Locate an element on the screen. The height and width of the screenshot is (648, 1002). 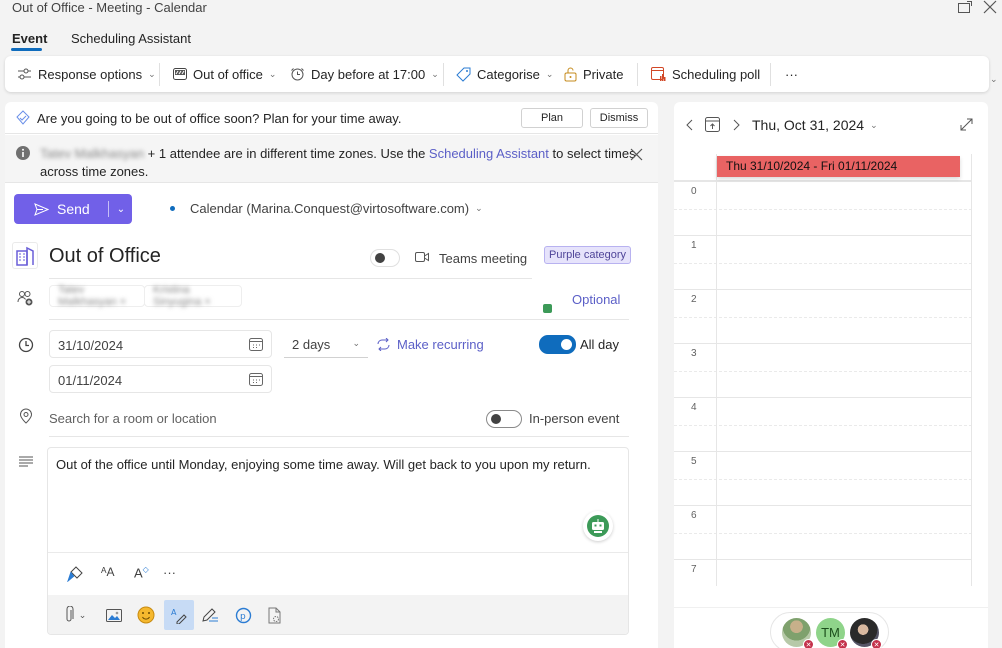
hour-row: 4 is located at coordinates (822, 424).